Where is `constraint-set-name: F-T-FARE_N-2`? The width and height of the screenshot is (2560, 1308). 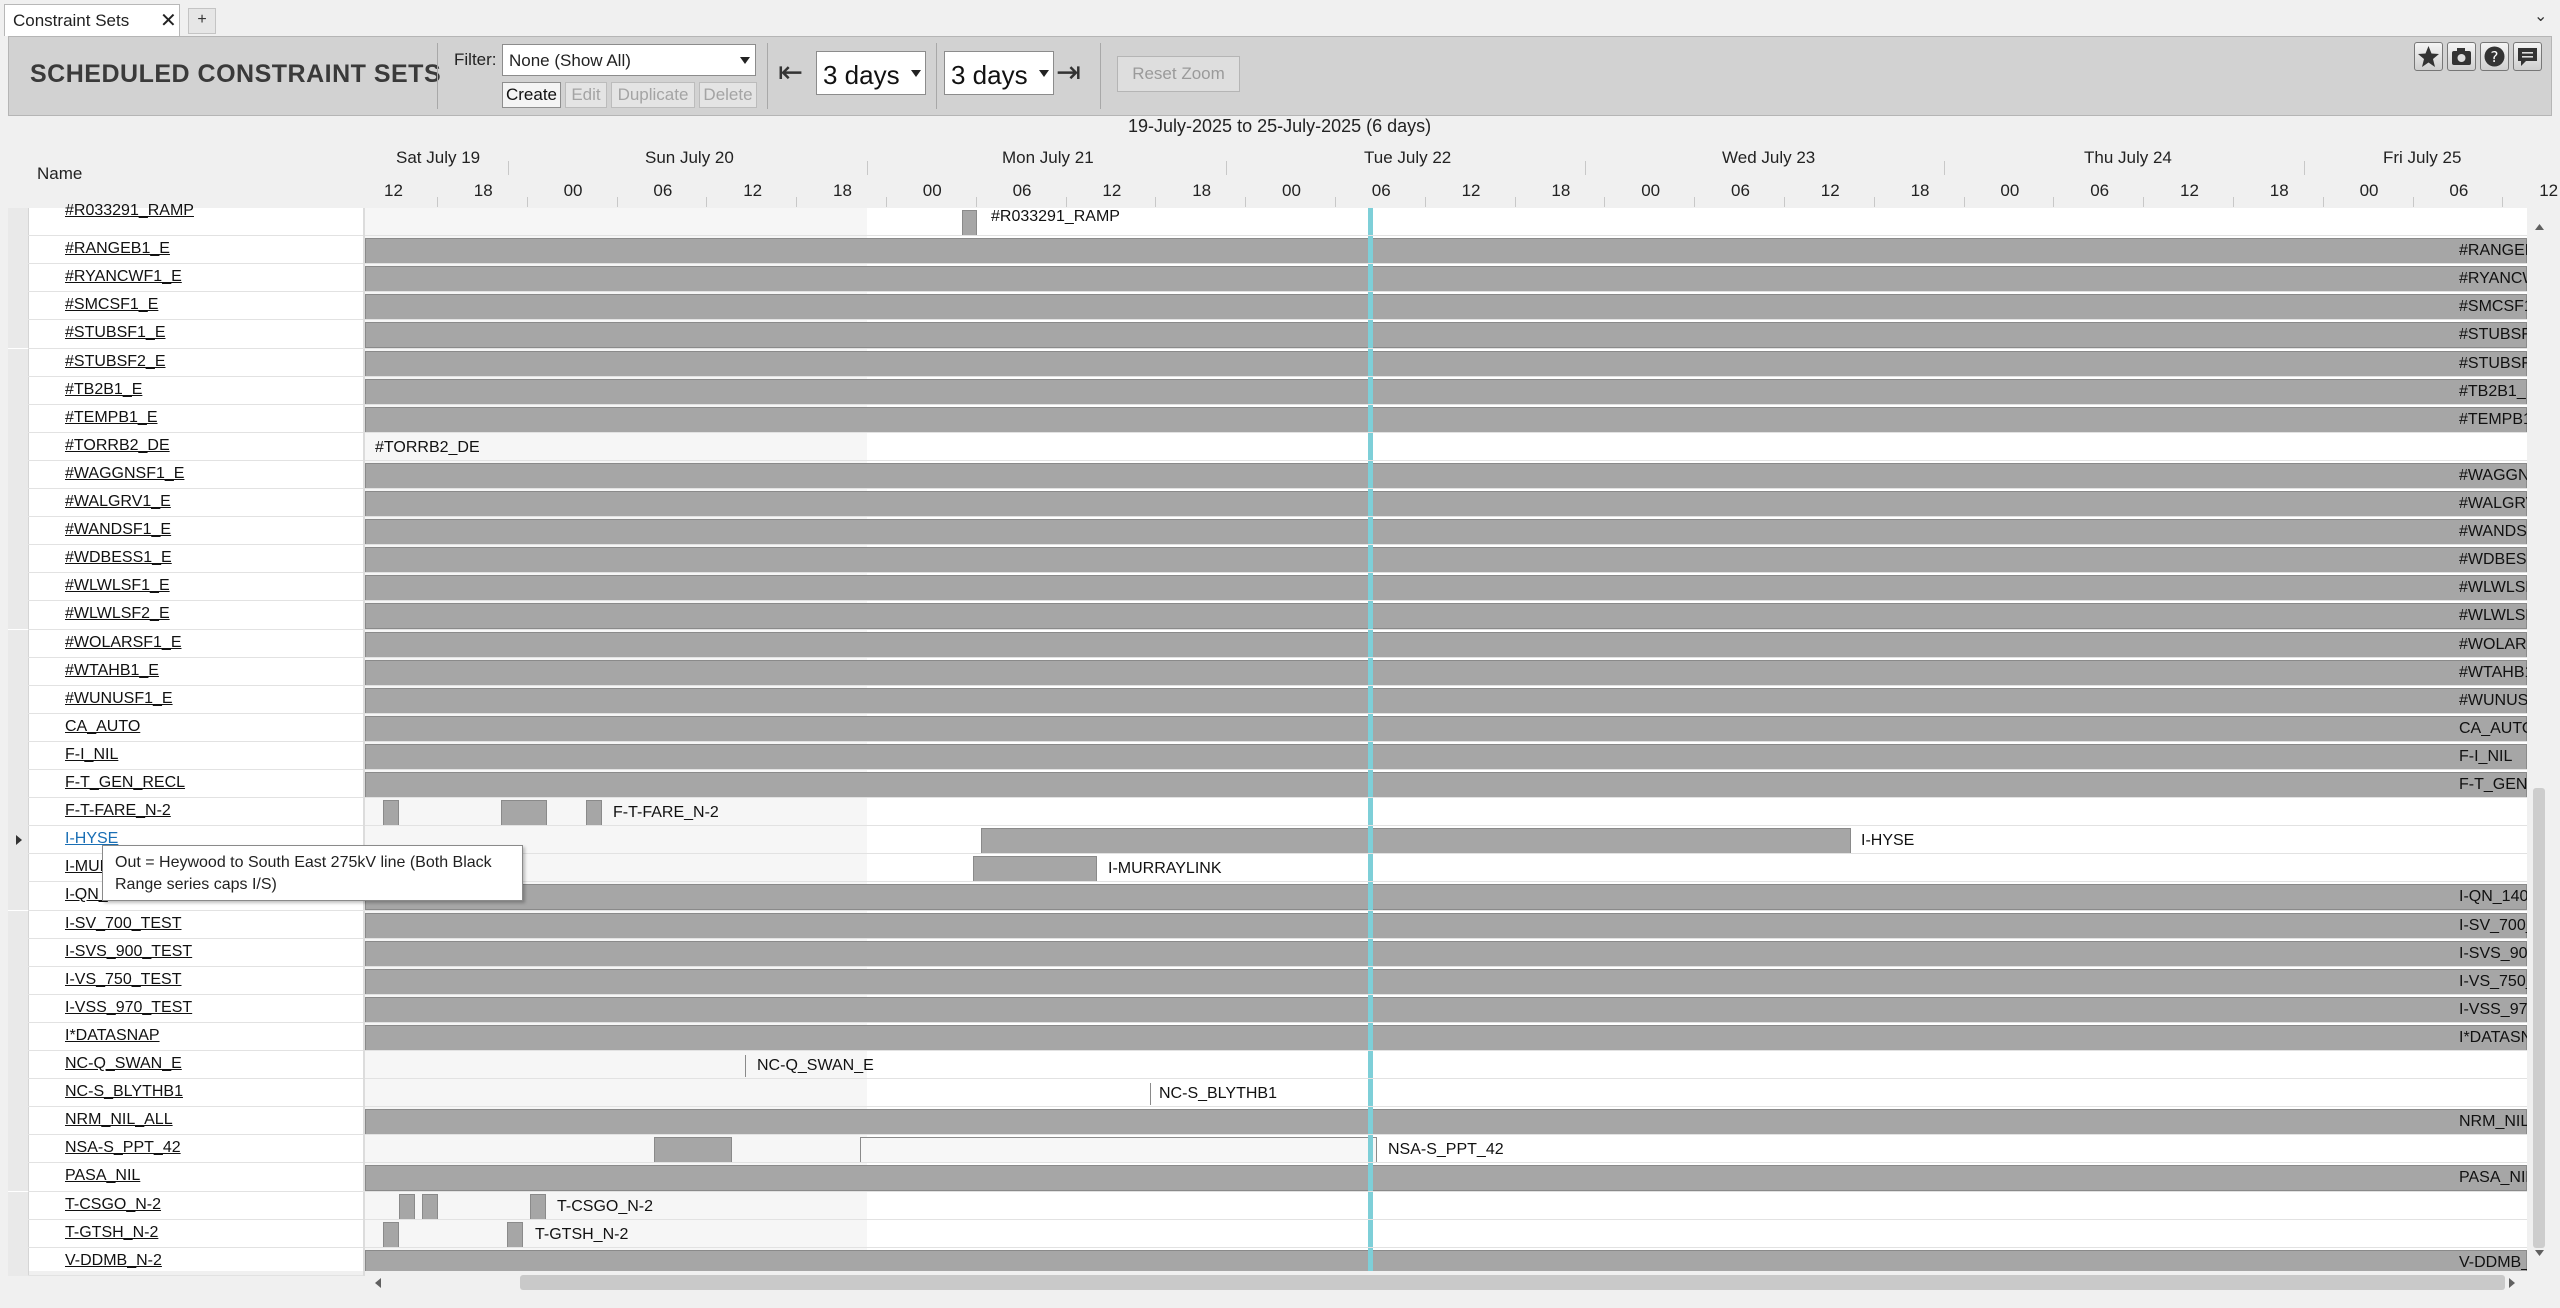
constraint-set-name: F-T-FARE_N-2 is located at coordinates (118, 811).